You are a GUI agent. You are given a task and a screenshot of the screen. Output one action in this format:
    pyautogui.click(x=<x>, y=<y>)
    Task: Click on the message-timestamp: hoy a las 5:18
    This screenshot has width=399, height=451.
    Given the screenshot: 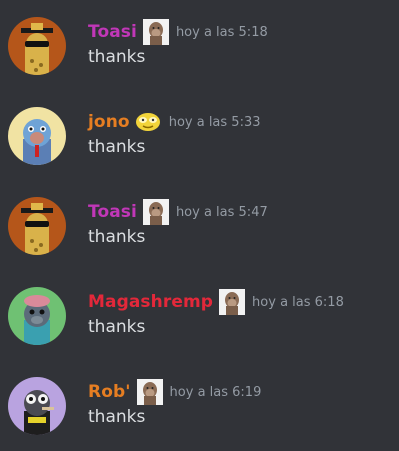 What is the action you would take?
    pyautogui.click(x=222, y=32)
    